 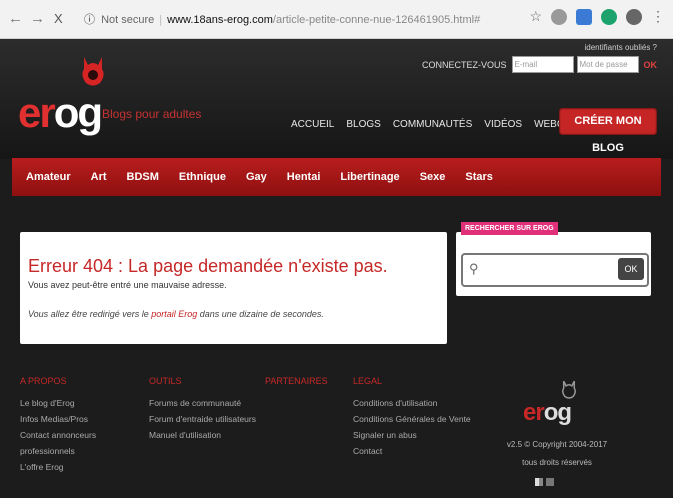 What do you see at coordinates (464, 64) in the screenshot?
I see `connect-label: CONNECTEZ-VOUS` at bounding box center [464, 64].